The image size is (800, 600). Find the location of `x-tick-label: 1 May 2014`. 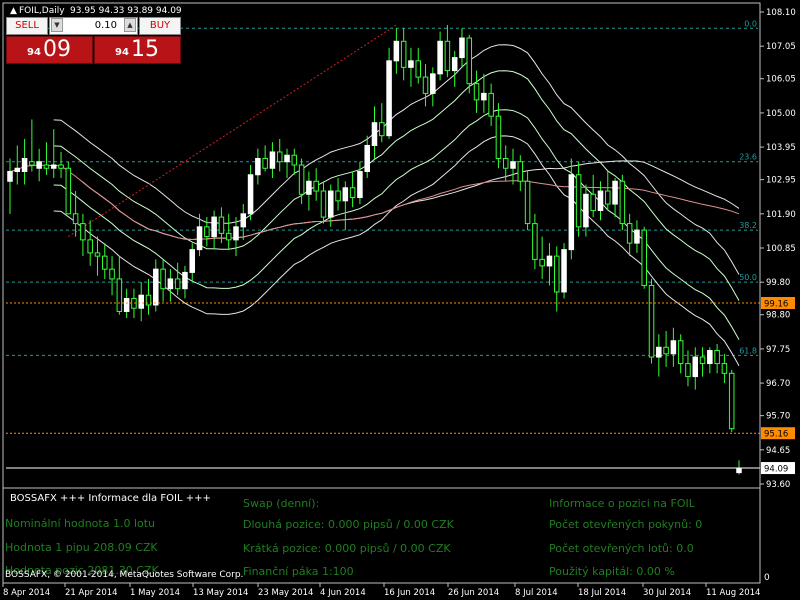

x-tick-label: 1 May 2014 is located at coordinates (155, 593).